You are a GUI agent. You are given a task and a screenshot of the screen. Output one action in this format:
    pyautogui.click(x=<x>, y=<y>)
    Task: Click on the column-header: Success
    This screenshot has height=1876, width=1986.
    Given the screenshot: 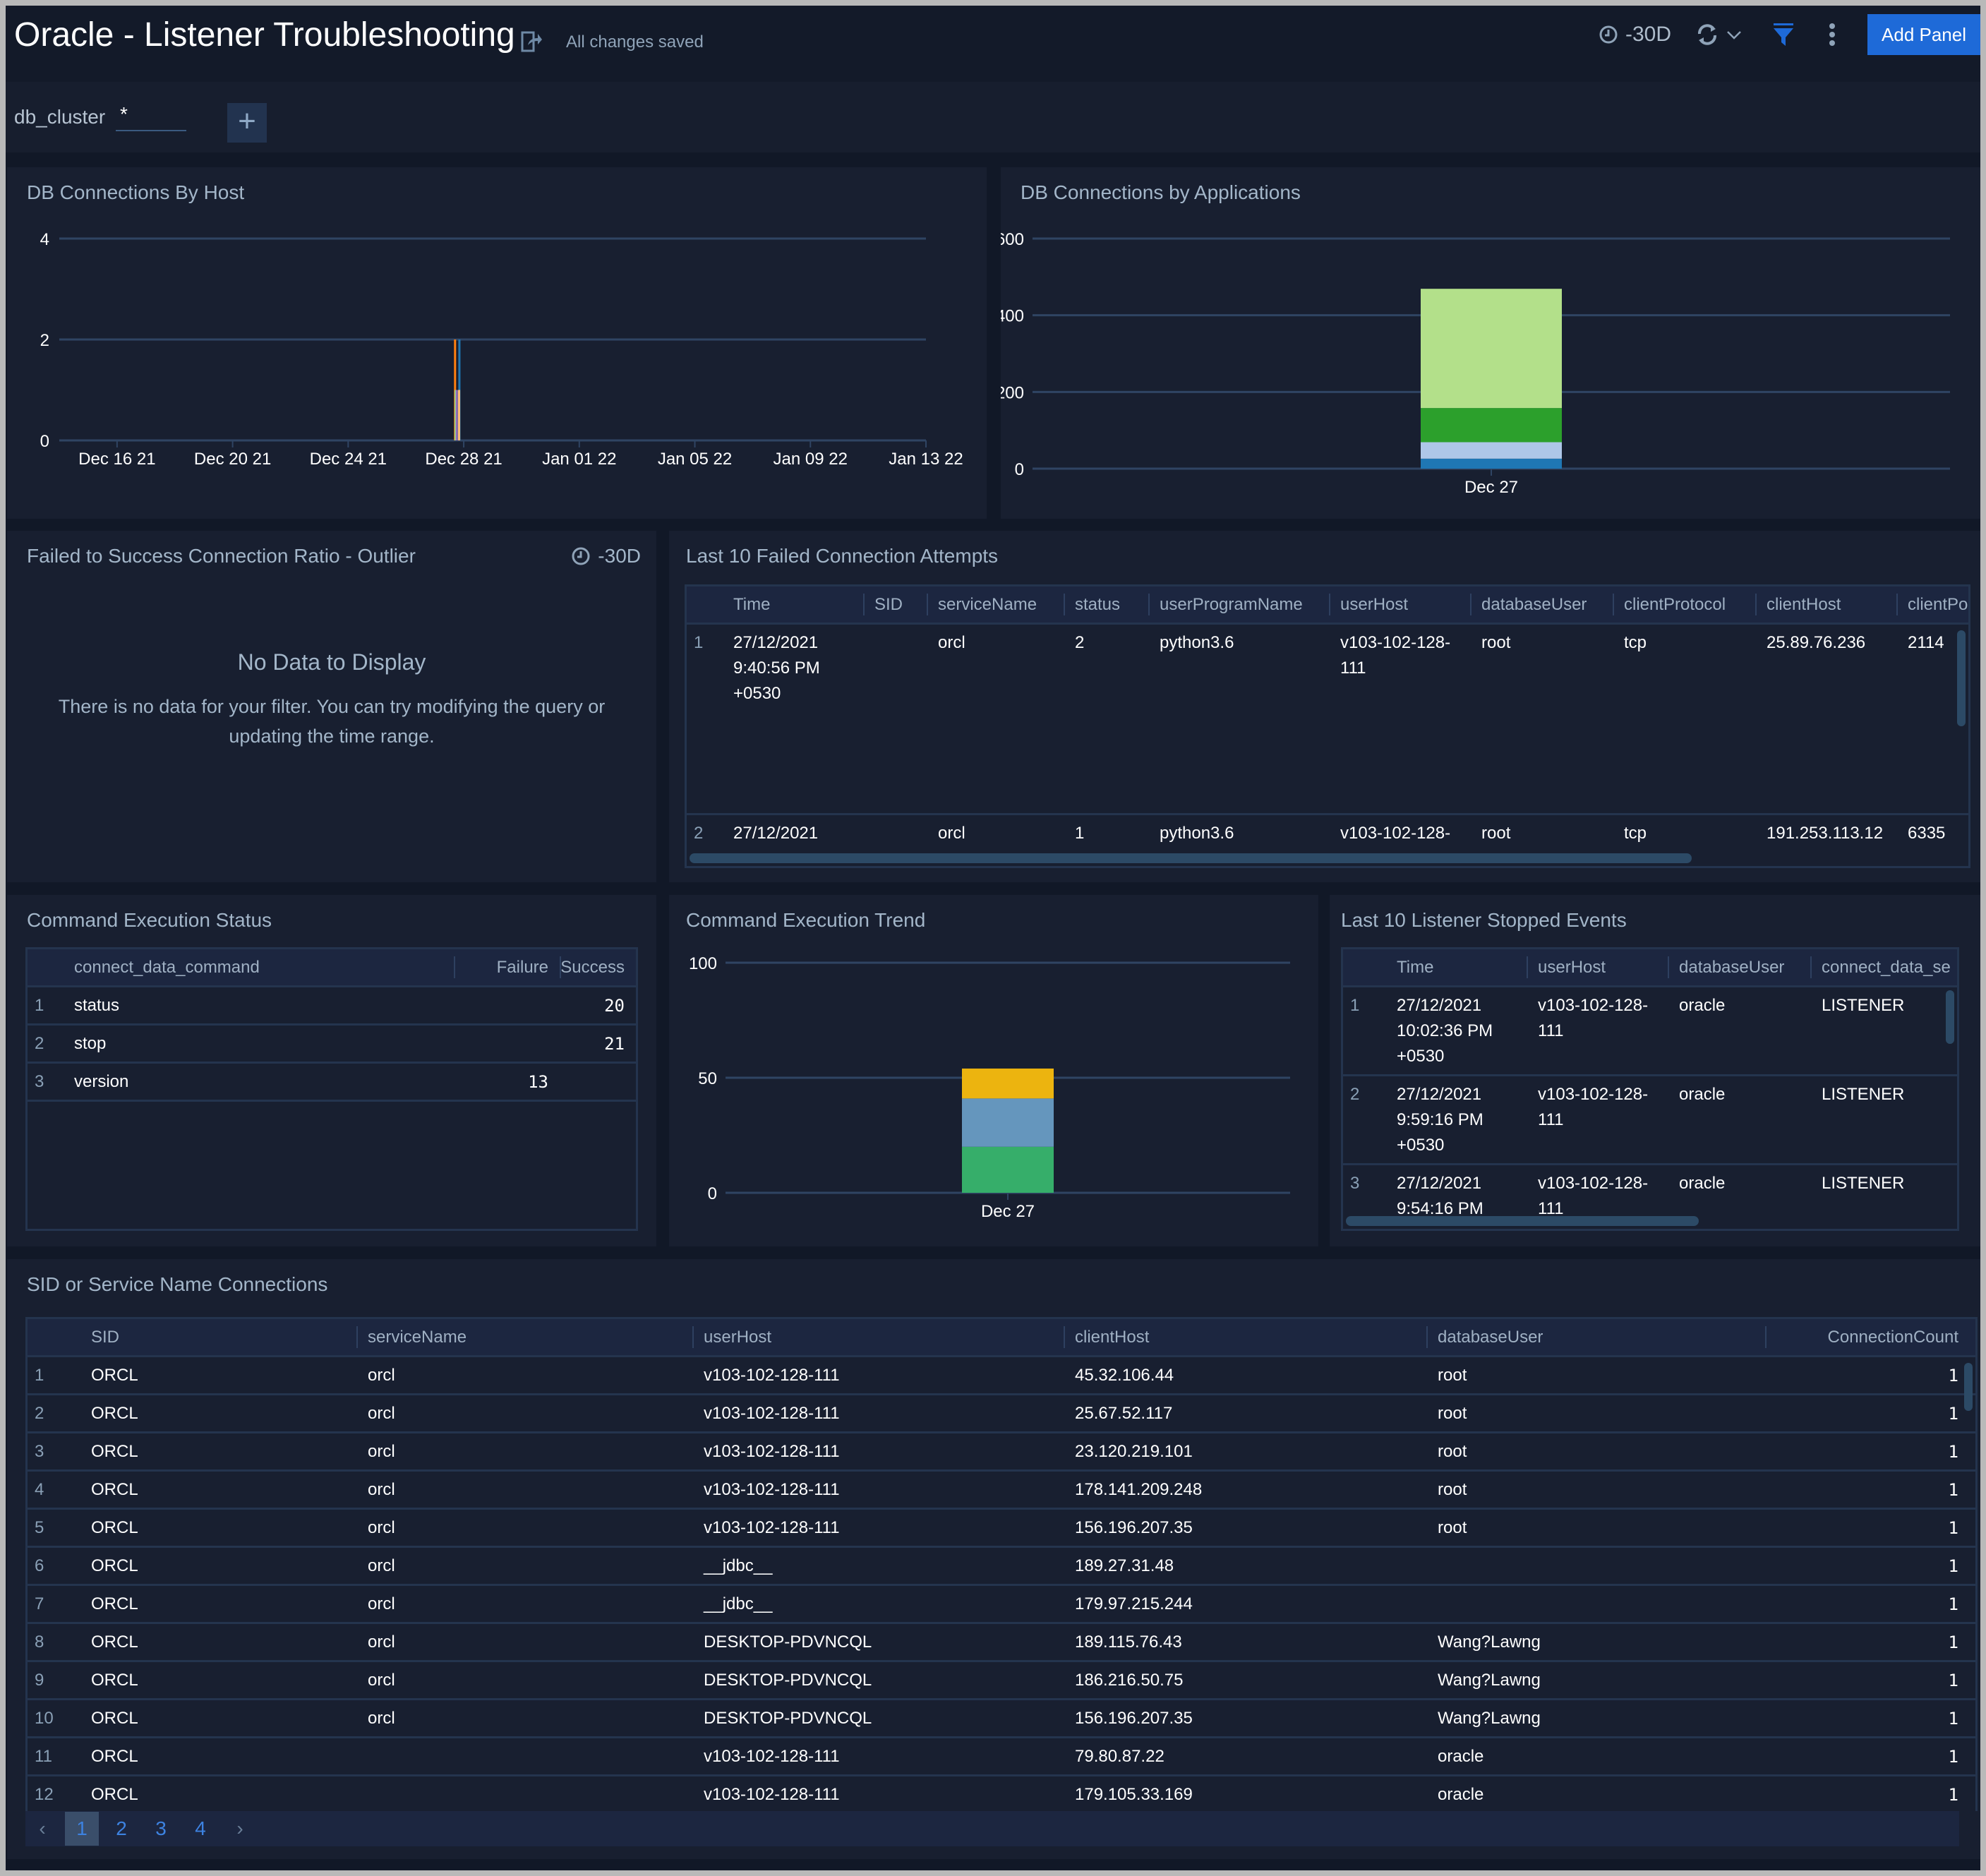 What is the action you would take?
    pyautogui.click(x=598, y=967)
    